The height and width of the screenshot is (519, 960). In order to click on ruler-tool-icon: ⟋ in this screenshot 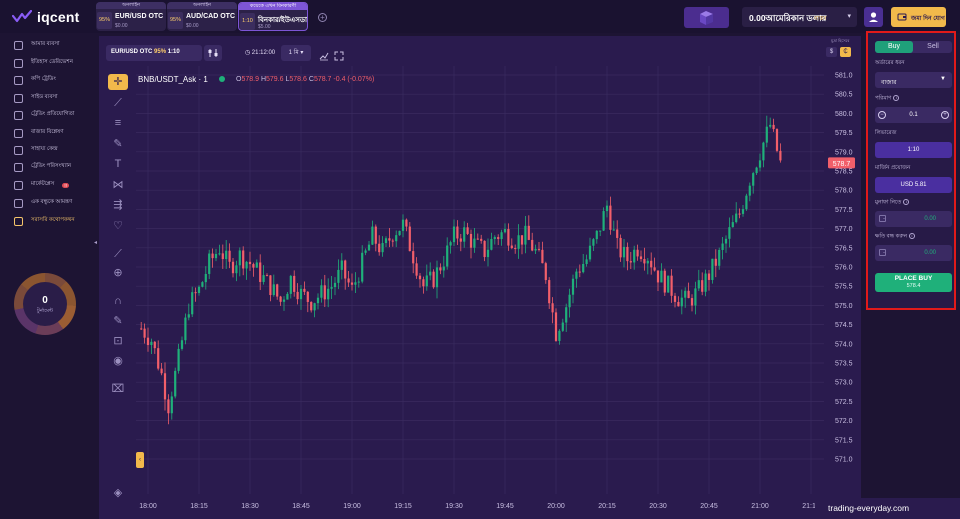, I will do `click(118, 254)`.